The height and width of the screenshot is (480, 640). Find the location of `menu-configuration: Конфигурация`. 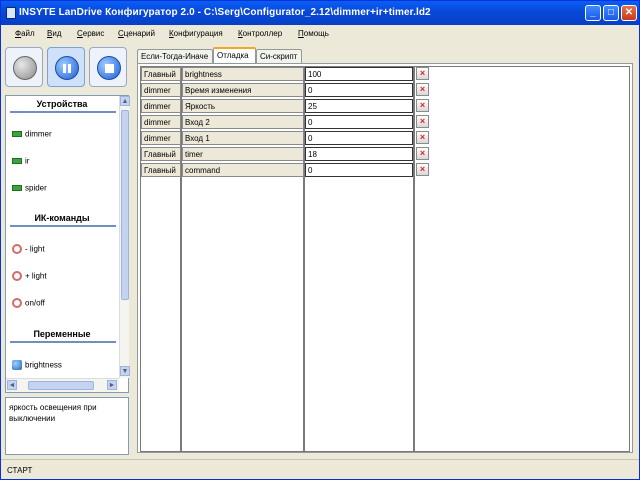

menu-configuration: Конфигурация is located at coordinates (196, 33).